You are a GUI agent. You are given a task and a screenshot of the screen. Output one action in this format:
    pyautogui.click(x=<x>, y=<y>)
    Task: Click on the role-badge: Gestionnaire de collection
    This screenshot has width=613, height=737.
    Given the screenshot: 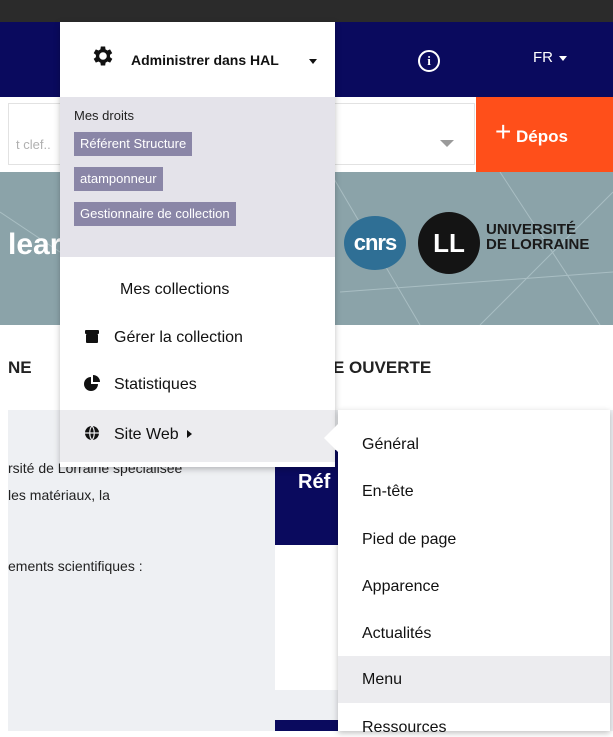 What is the action you would take?
    pyautogui.click(x=155, y=214)
    